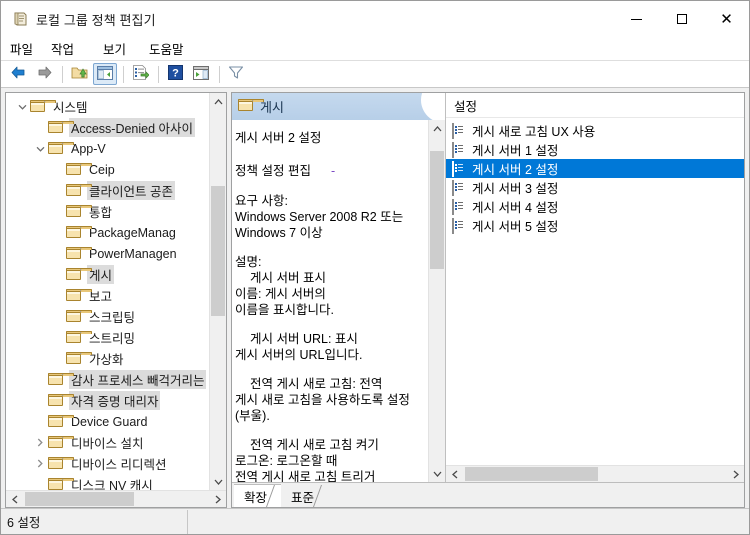  I want to click on tree-node: 디바이스 설치, so click(107, 442).